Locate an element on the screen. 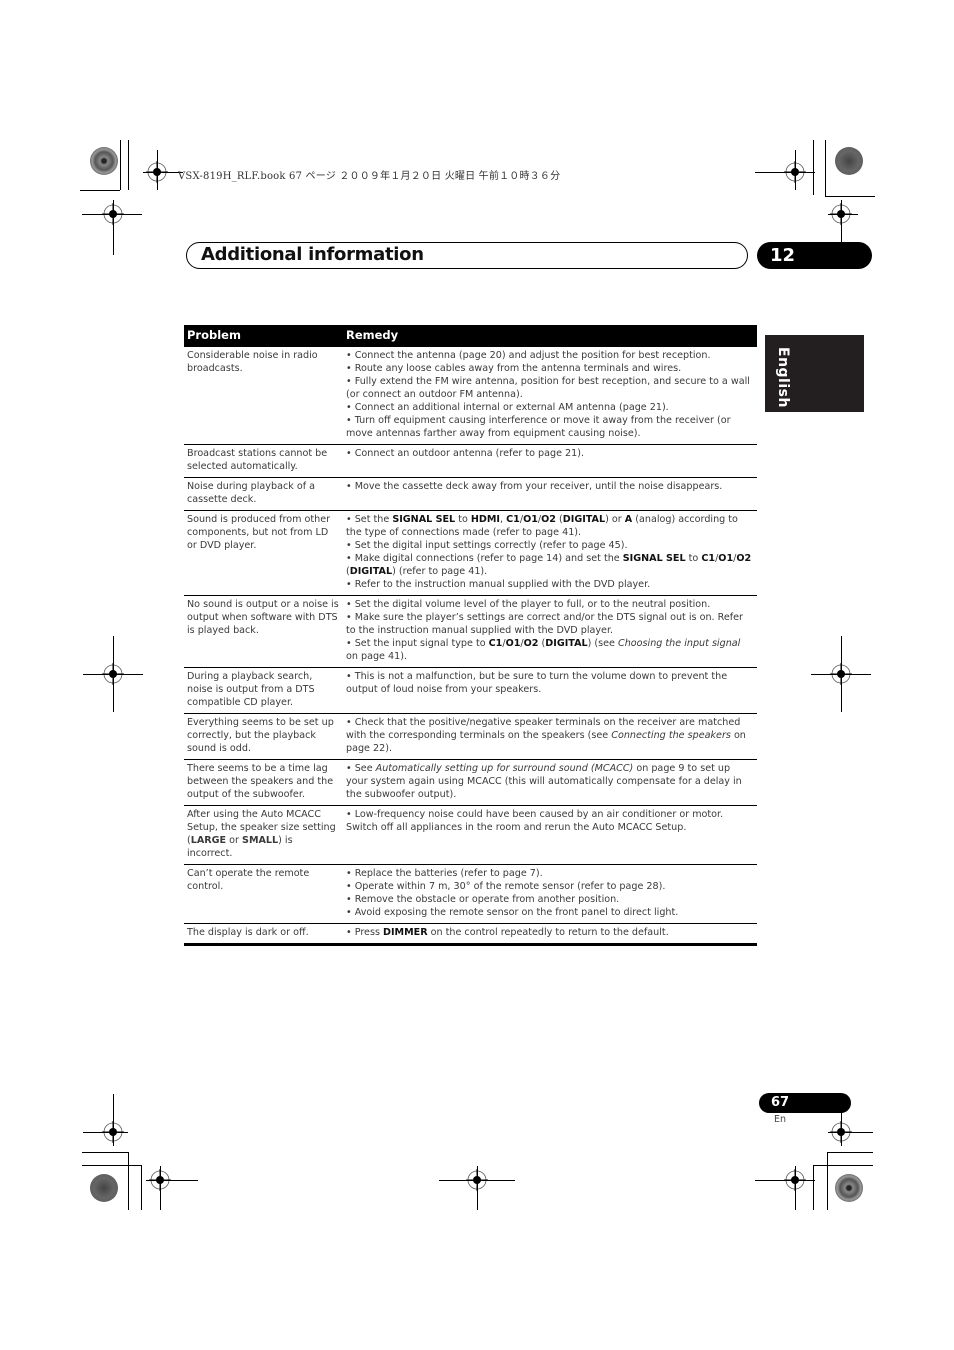 The height and width of the screenshot is (1350, 954). table-header-row: Problem Remedy is located at coordinates (470, 336).